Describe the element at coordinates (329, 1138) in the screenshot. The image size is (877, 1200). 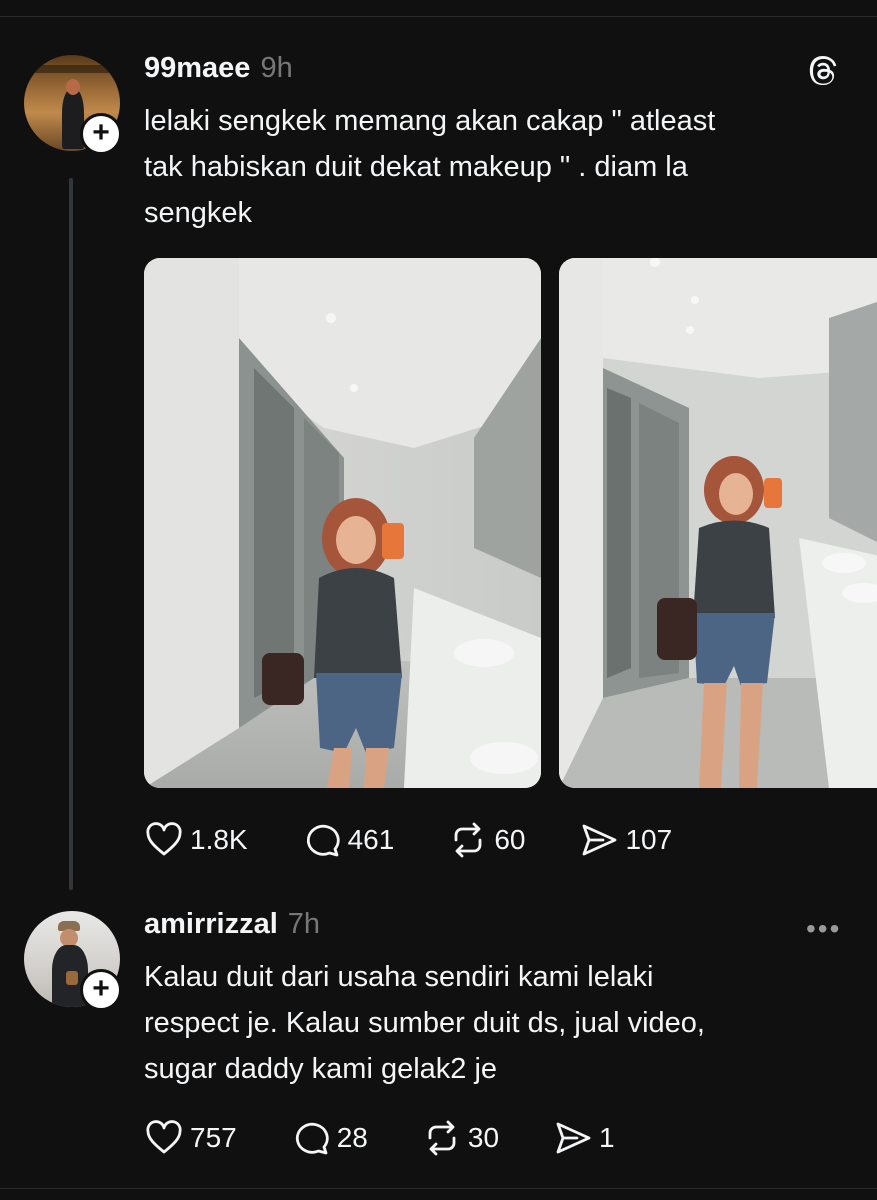
I see `comment-button: 28` at that location.